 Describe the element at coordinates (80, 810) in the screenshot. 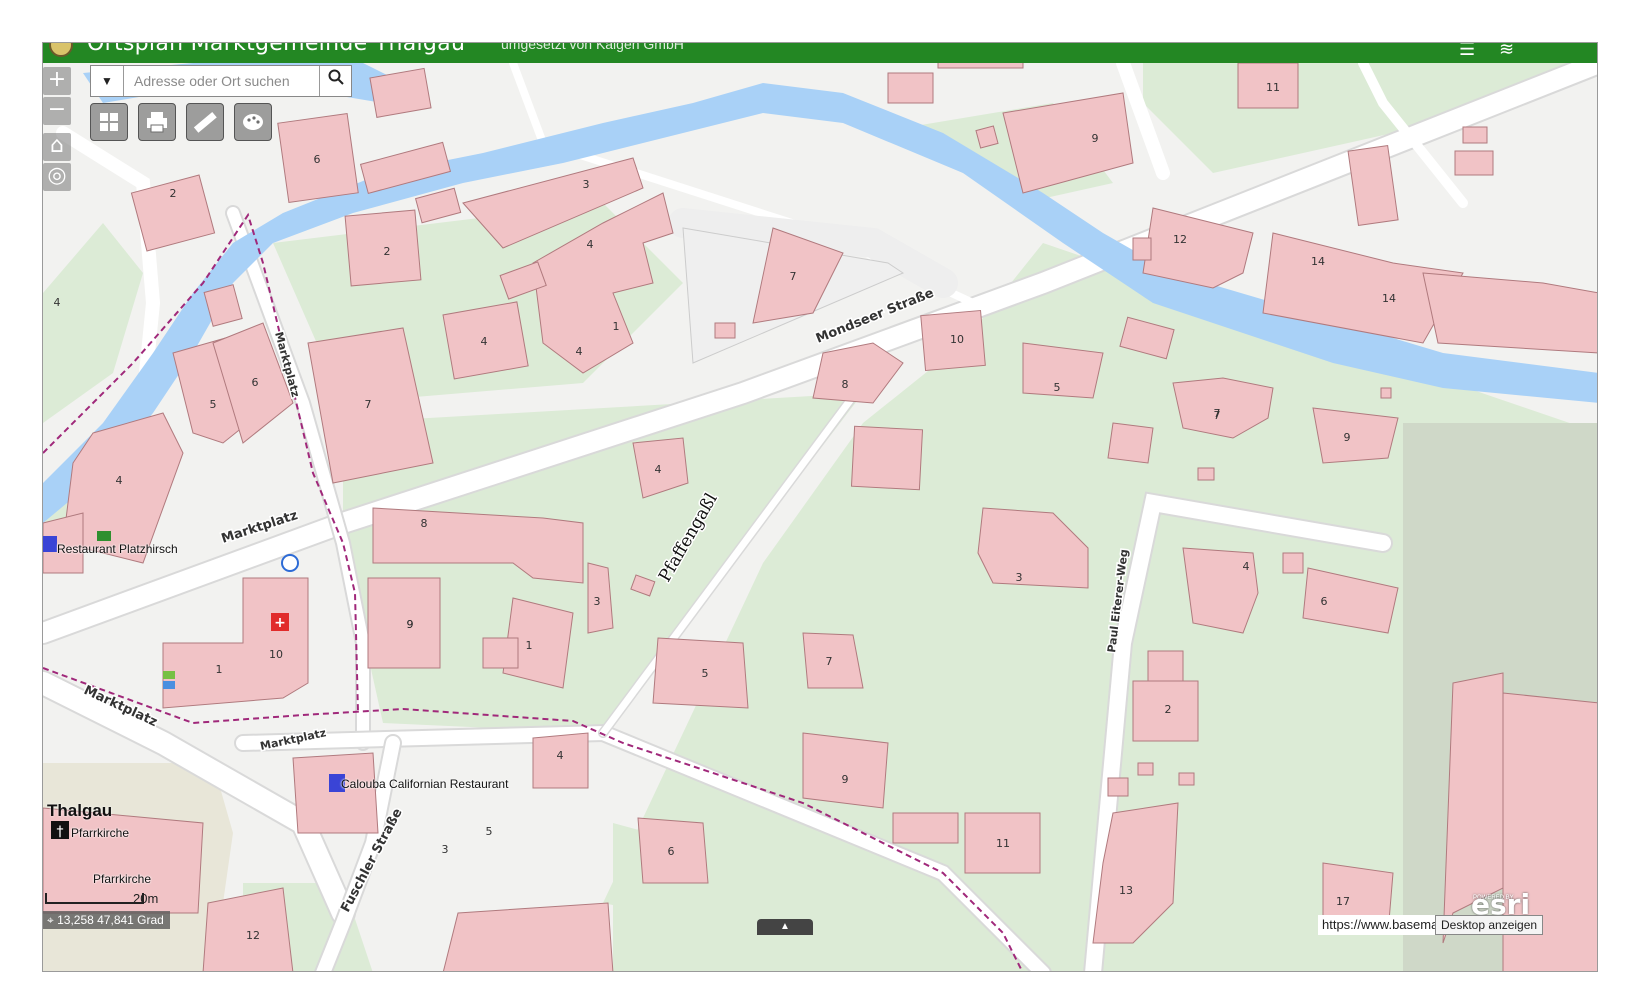

I see `place-label-thalgau: Thalgau` at that location.